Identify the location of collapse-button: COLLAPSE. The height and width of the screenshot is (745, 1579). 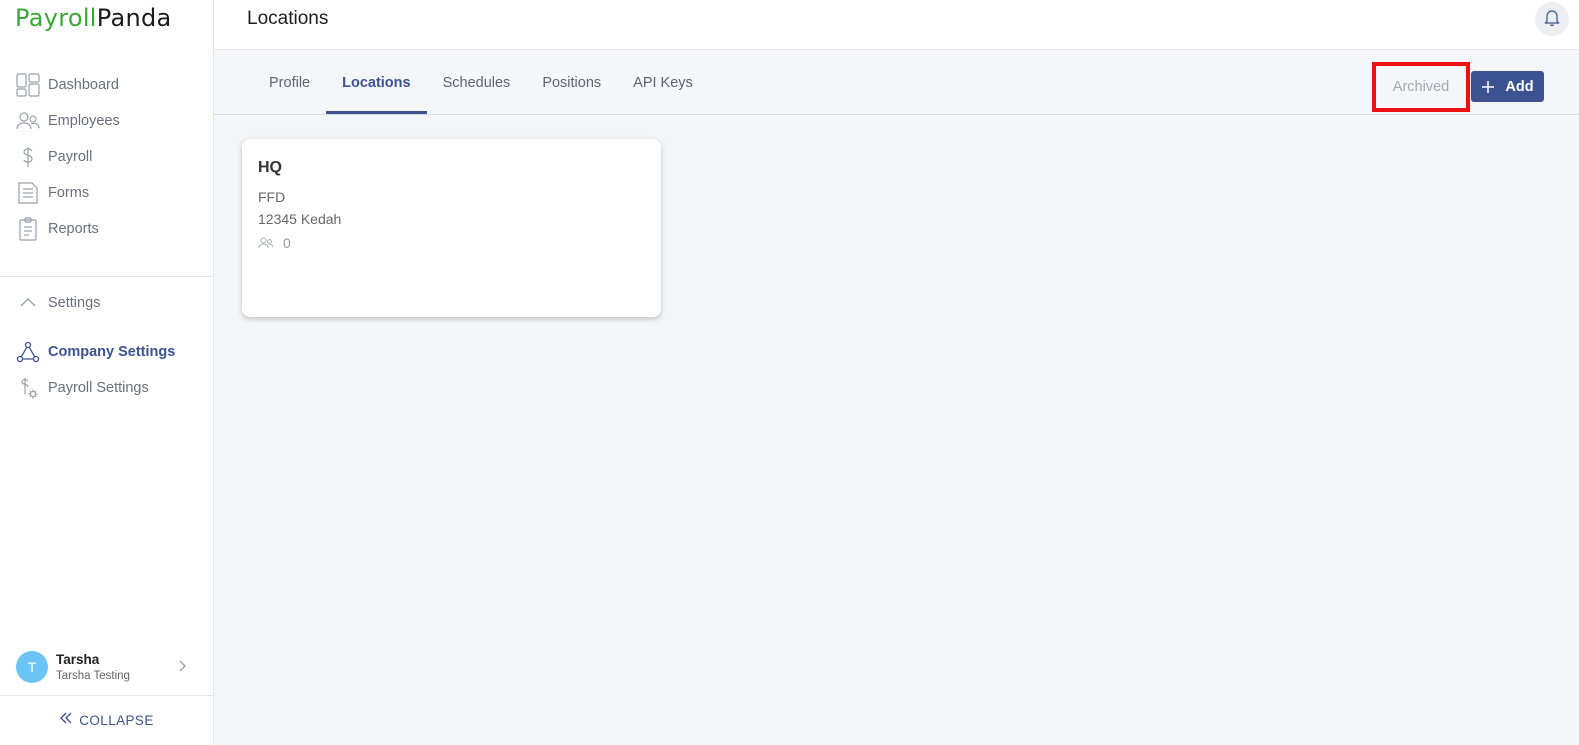
(106, 720).